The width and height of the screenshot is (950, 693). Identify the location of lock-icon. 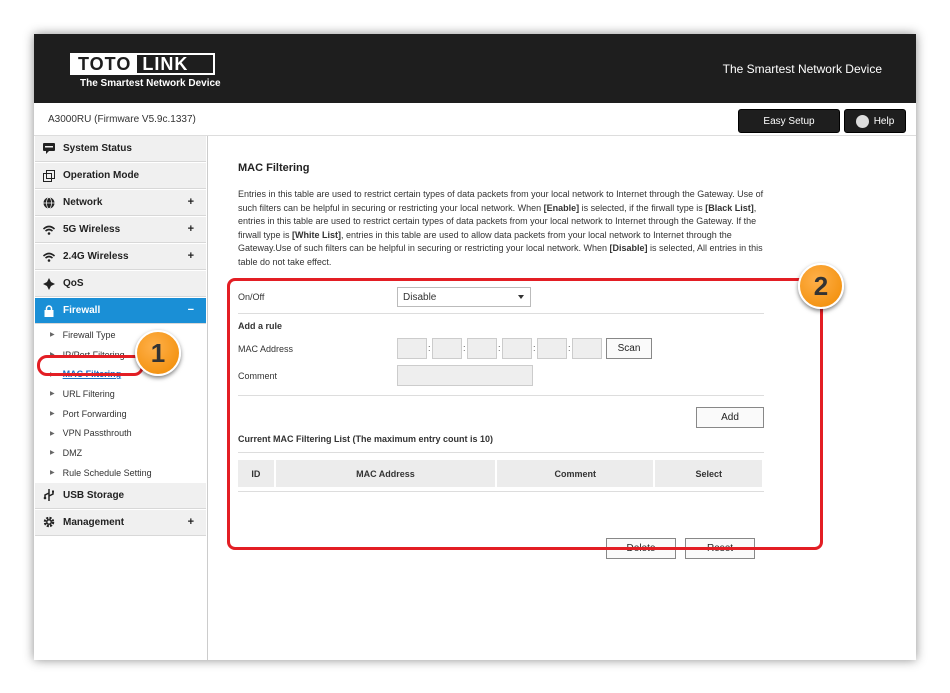
(49, 310).